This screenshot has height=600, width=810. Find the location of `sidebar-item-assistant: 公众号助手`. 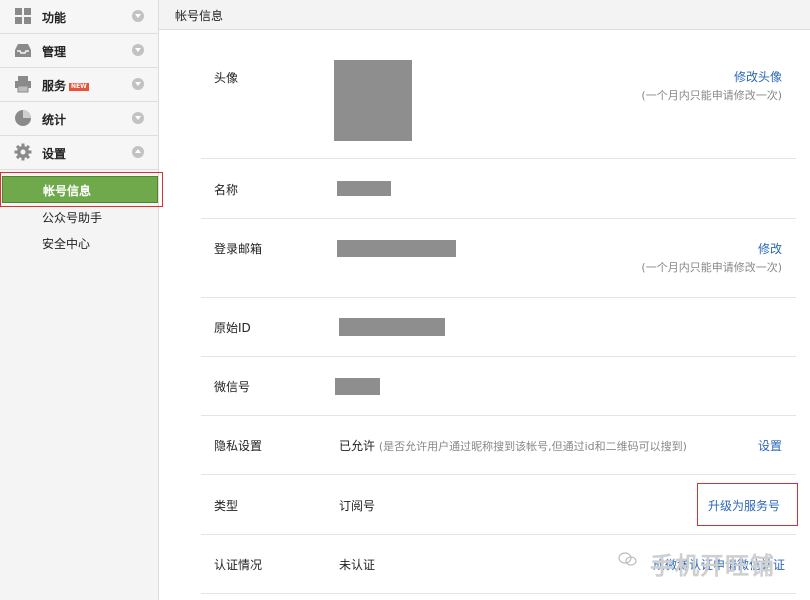

sidebar-item-assistant: 公众号助手 is located at coordinates (79, 216).